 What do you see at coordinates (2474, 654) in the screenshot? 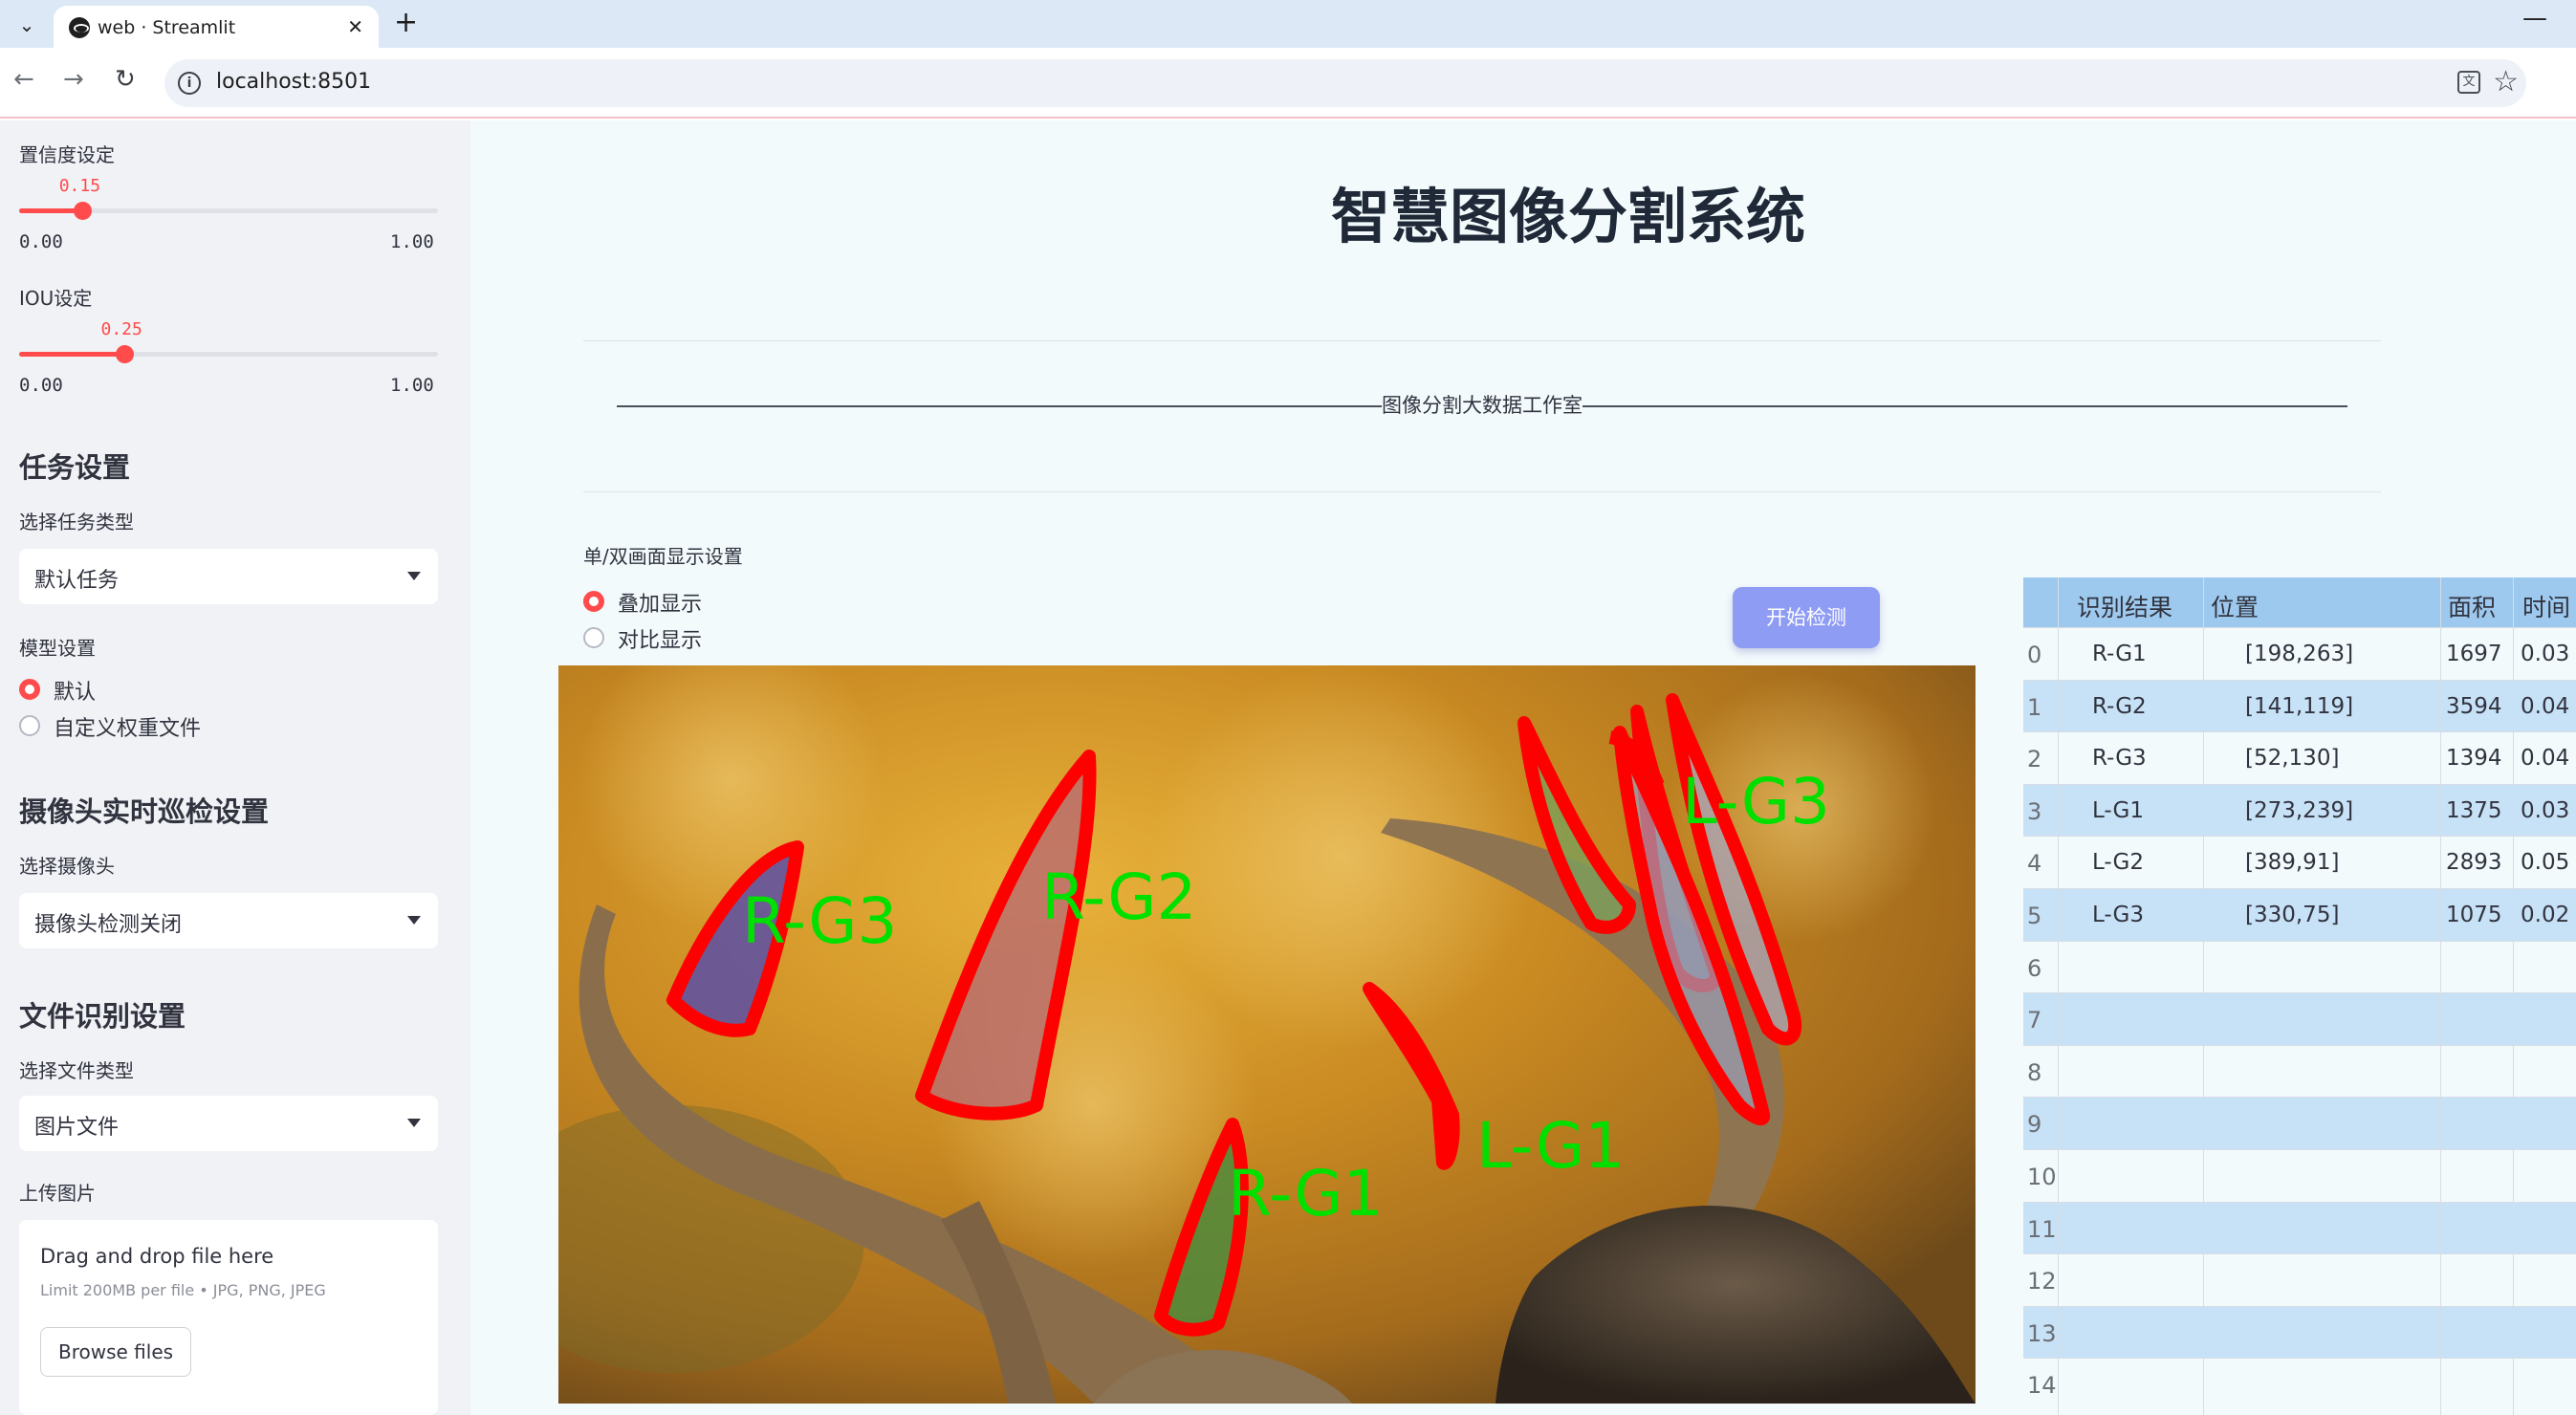
I see `cell-area: 1697` at bounding box center [2474, 654].